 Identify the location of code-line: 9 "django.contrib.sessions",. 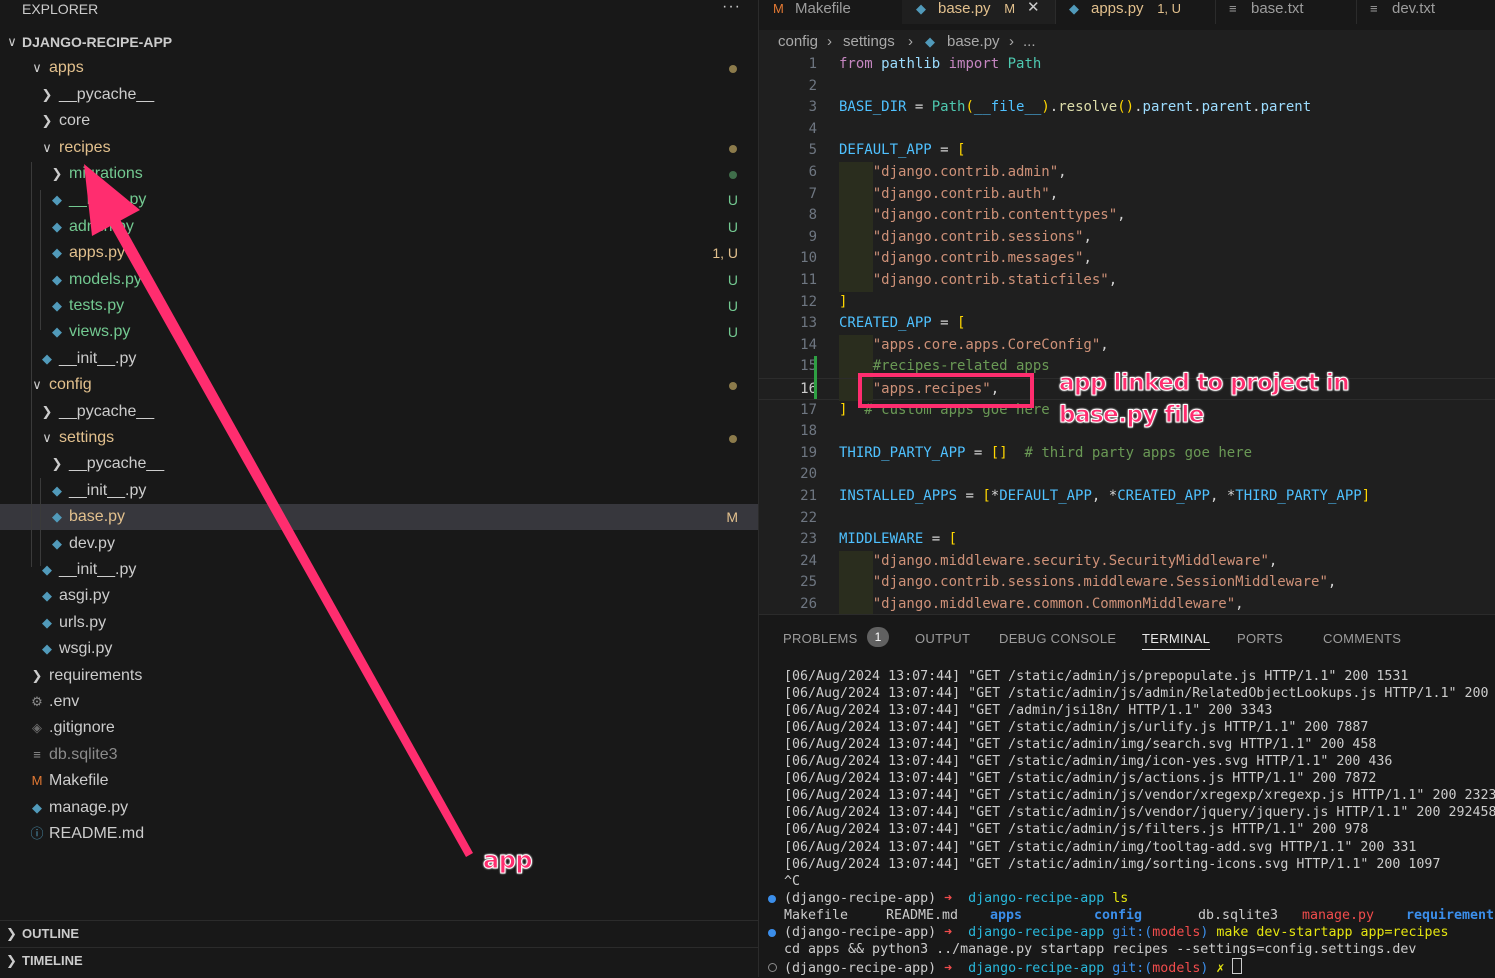
(1127, 237).